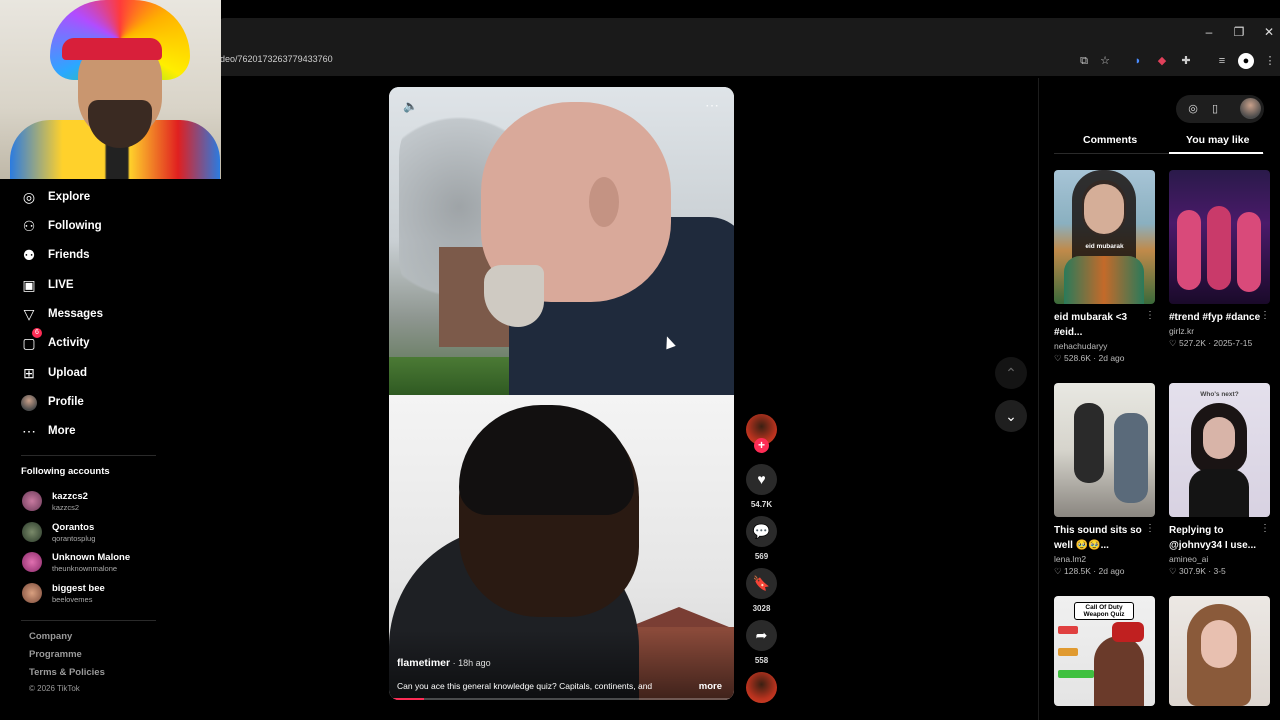 This screenshot has height=720, width=1280. I want to click on card-author: lena.lm2, so click(1104, 559).